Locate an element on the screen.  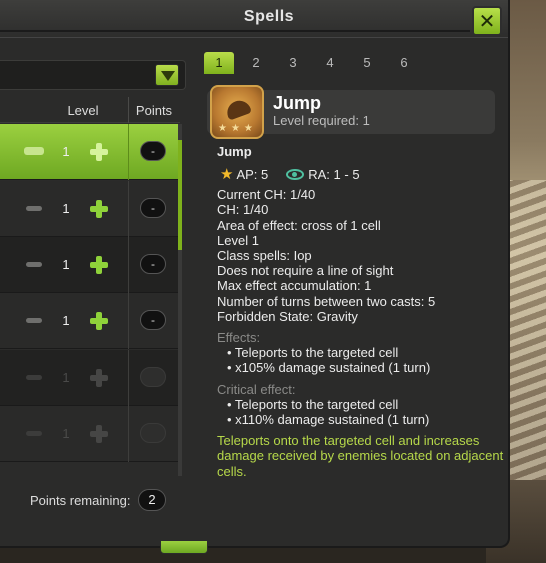
spell-name: Jump is located at coordinates (297, 103).